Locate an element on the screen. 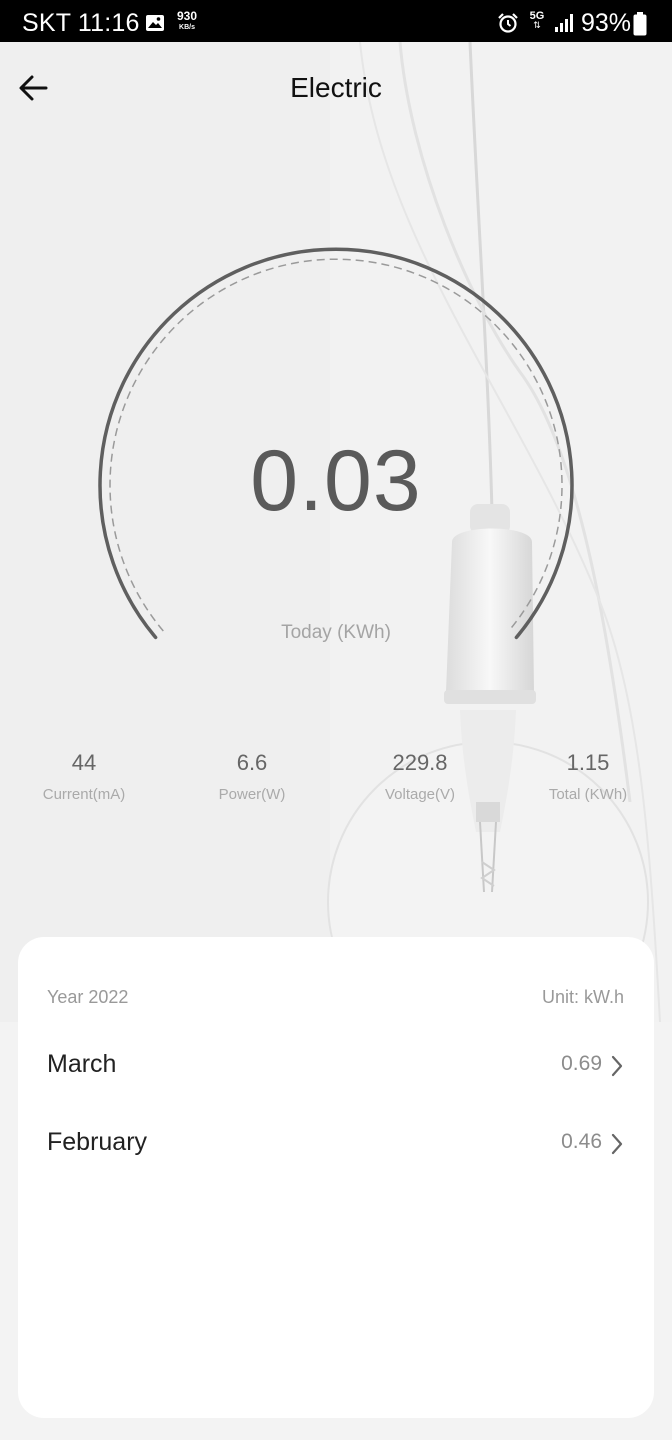 The height and width of the screenshot is (1440, 672). month-value: 0.69 is located at coordinates (581, 1063).